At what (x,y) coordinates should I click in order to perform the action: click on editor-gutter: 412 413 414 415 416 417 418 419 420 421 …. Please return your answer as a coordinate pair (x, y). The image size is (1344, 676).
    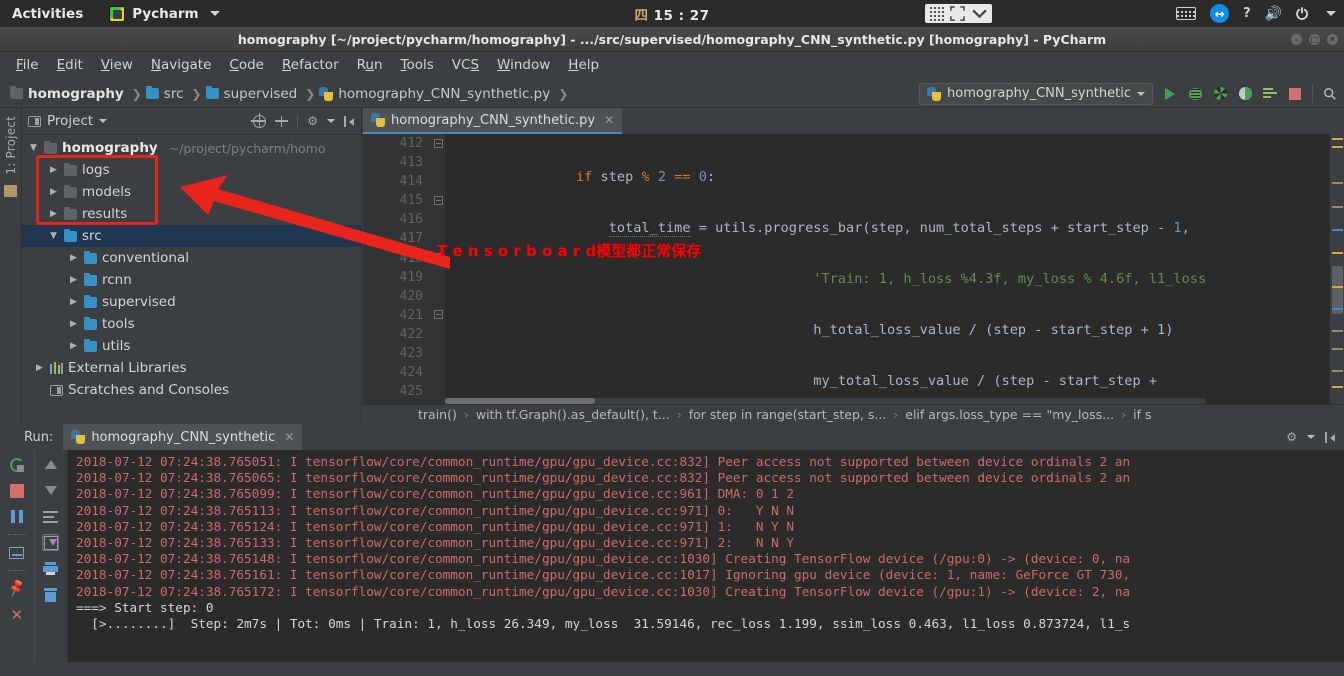
    Looking at the image, I should click on (397, 276).